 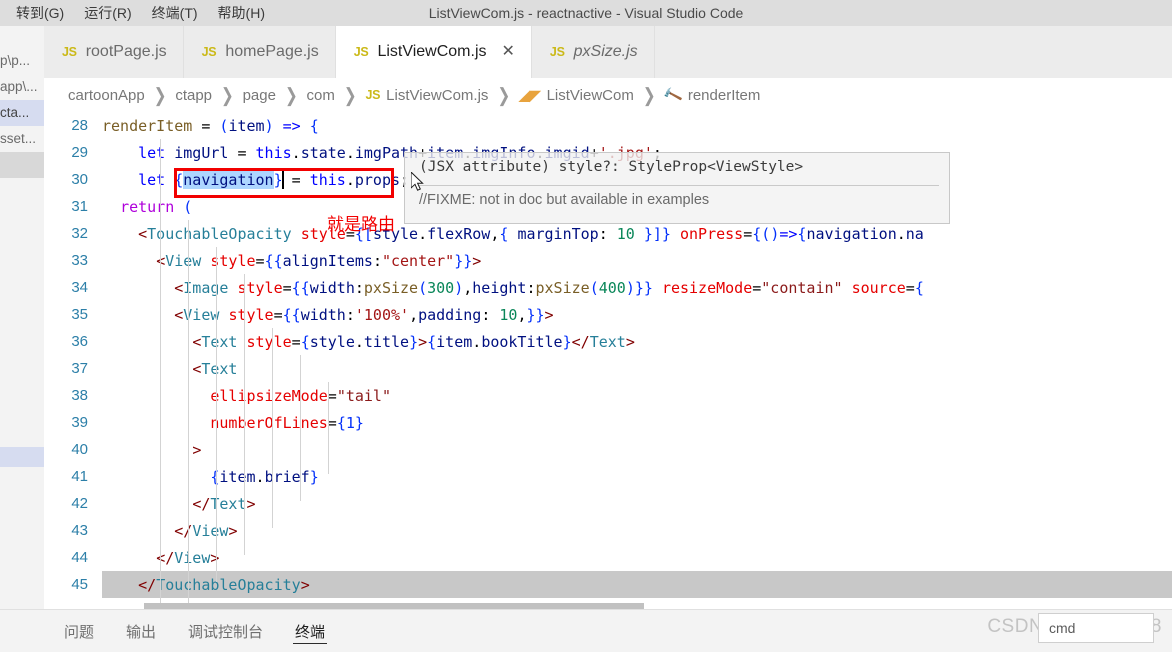 I want to click on code-content: numberOfLines={1}, so click(x=287, y=422).